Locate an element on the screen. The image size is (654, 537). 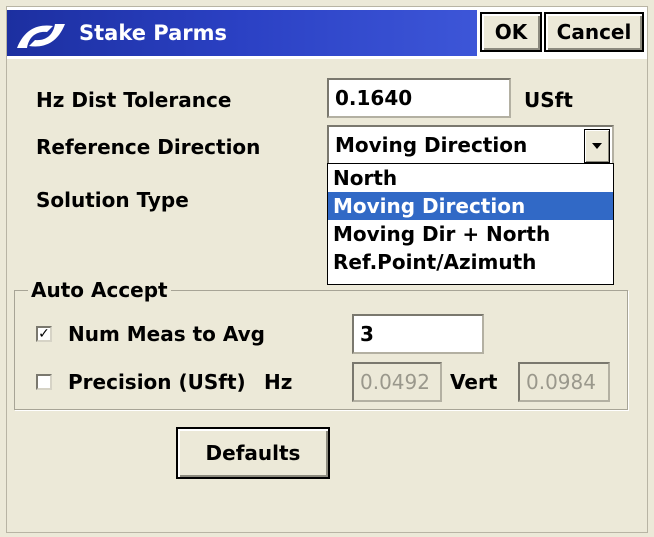
num-meas-value: 3 is located at coordinates (367, 334).